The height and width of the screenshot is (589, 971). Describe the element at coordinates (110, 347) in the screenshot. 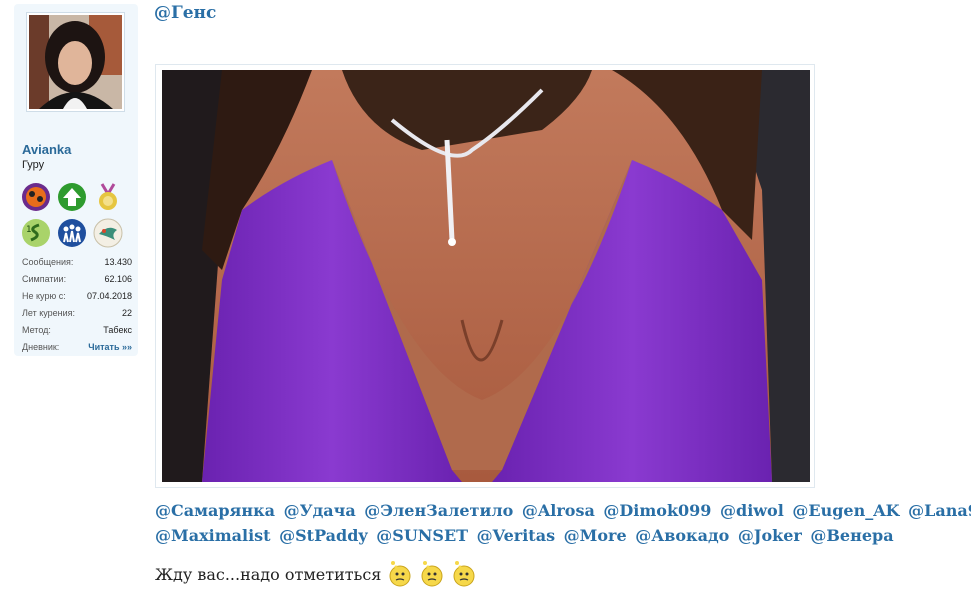

I see `diary-read-link: Читать »»` at that location.